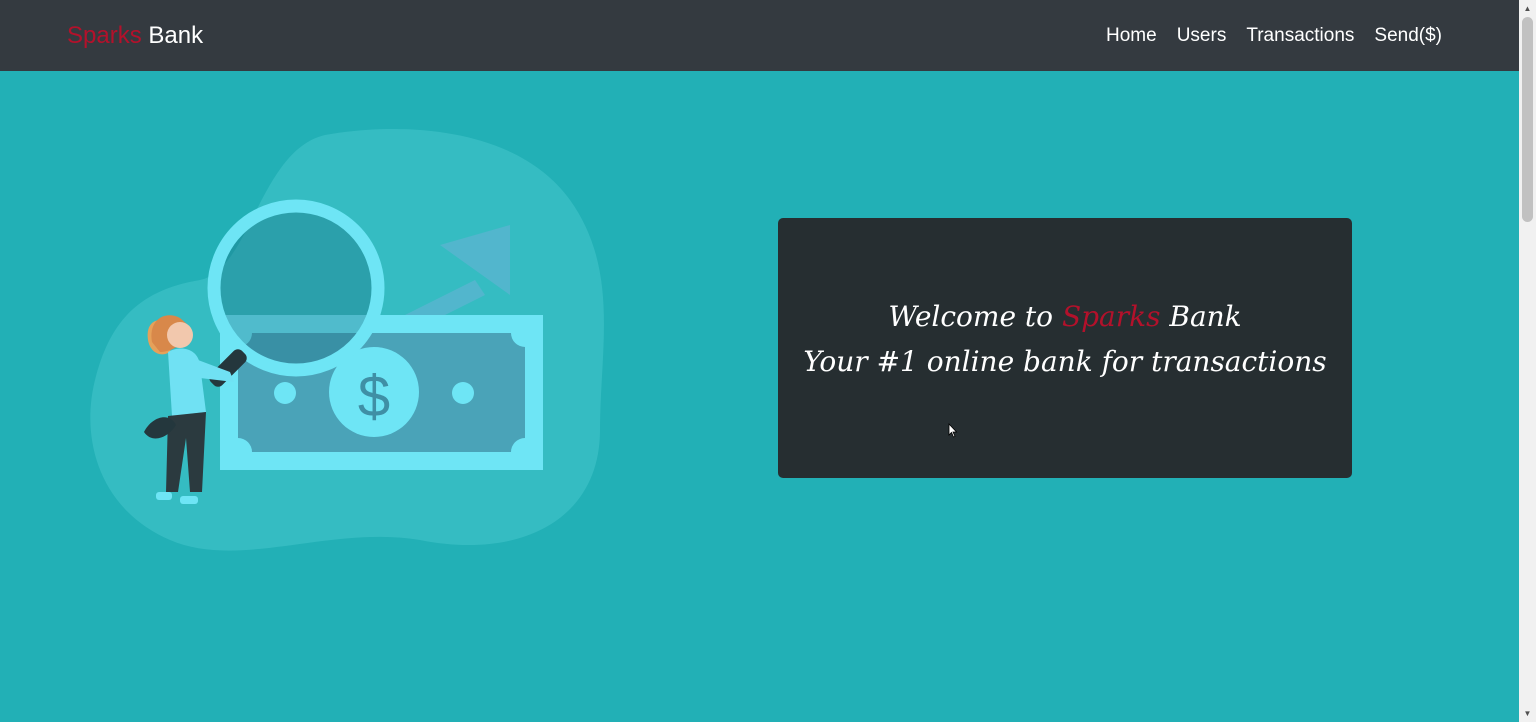  Describe the element at coordinates (971, 316) in the screenshot. I see `welcome-prefix: Welcome to` at that location.